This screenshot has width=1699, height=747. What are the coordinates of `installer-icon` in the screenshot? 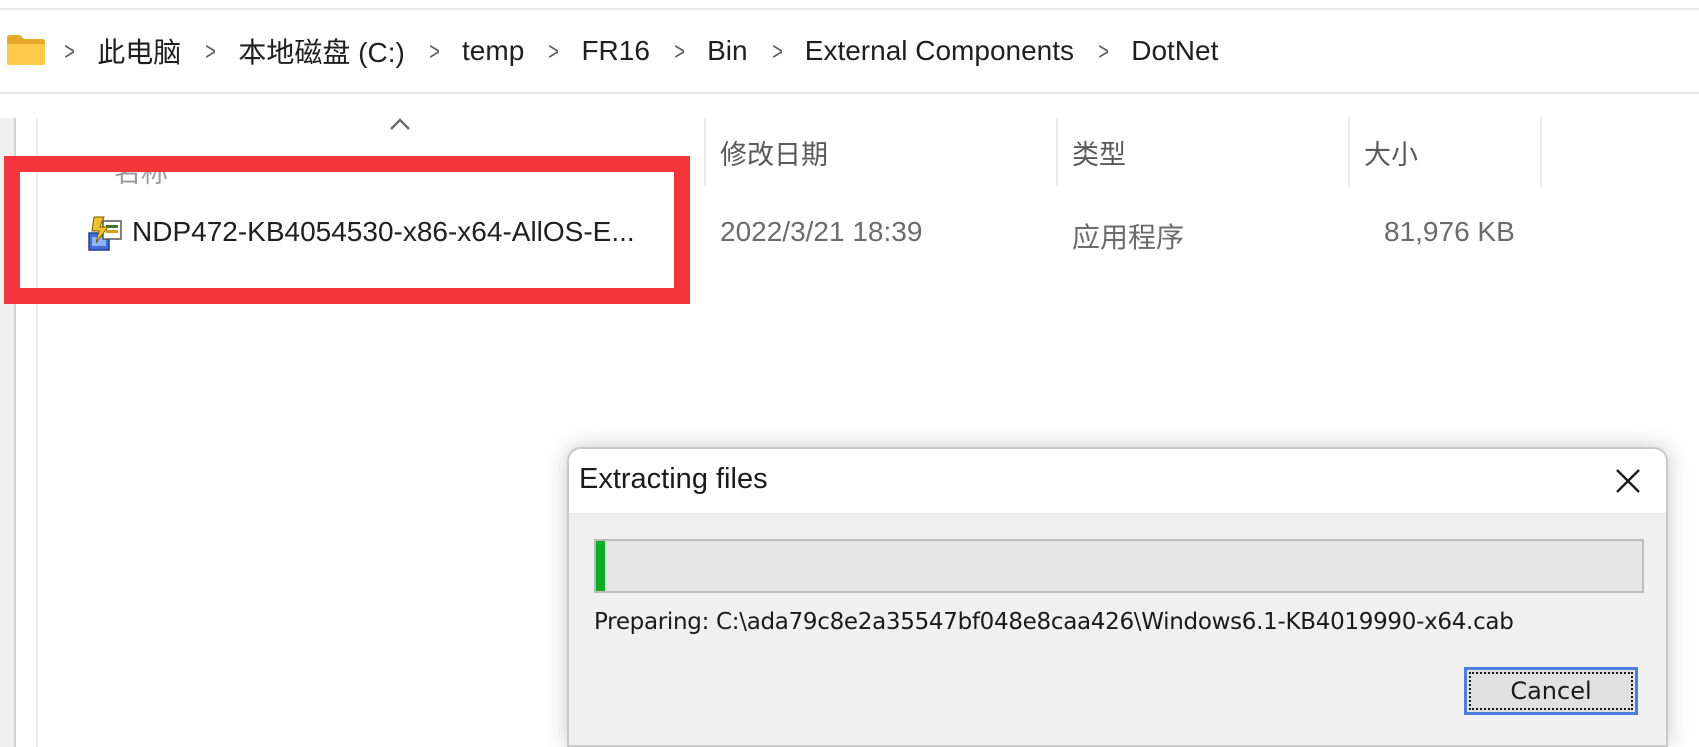 It's located at (105, 233).